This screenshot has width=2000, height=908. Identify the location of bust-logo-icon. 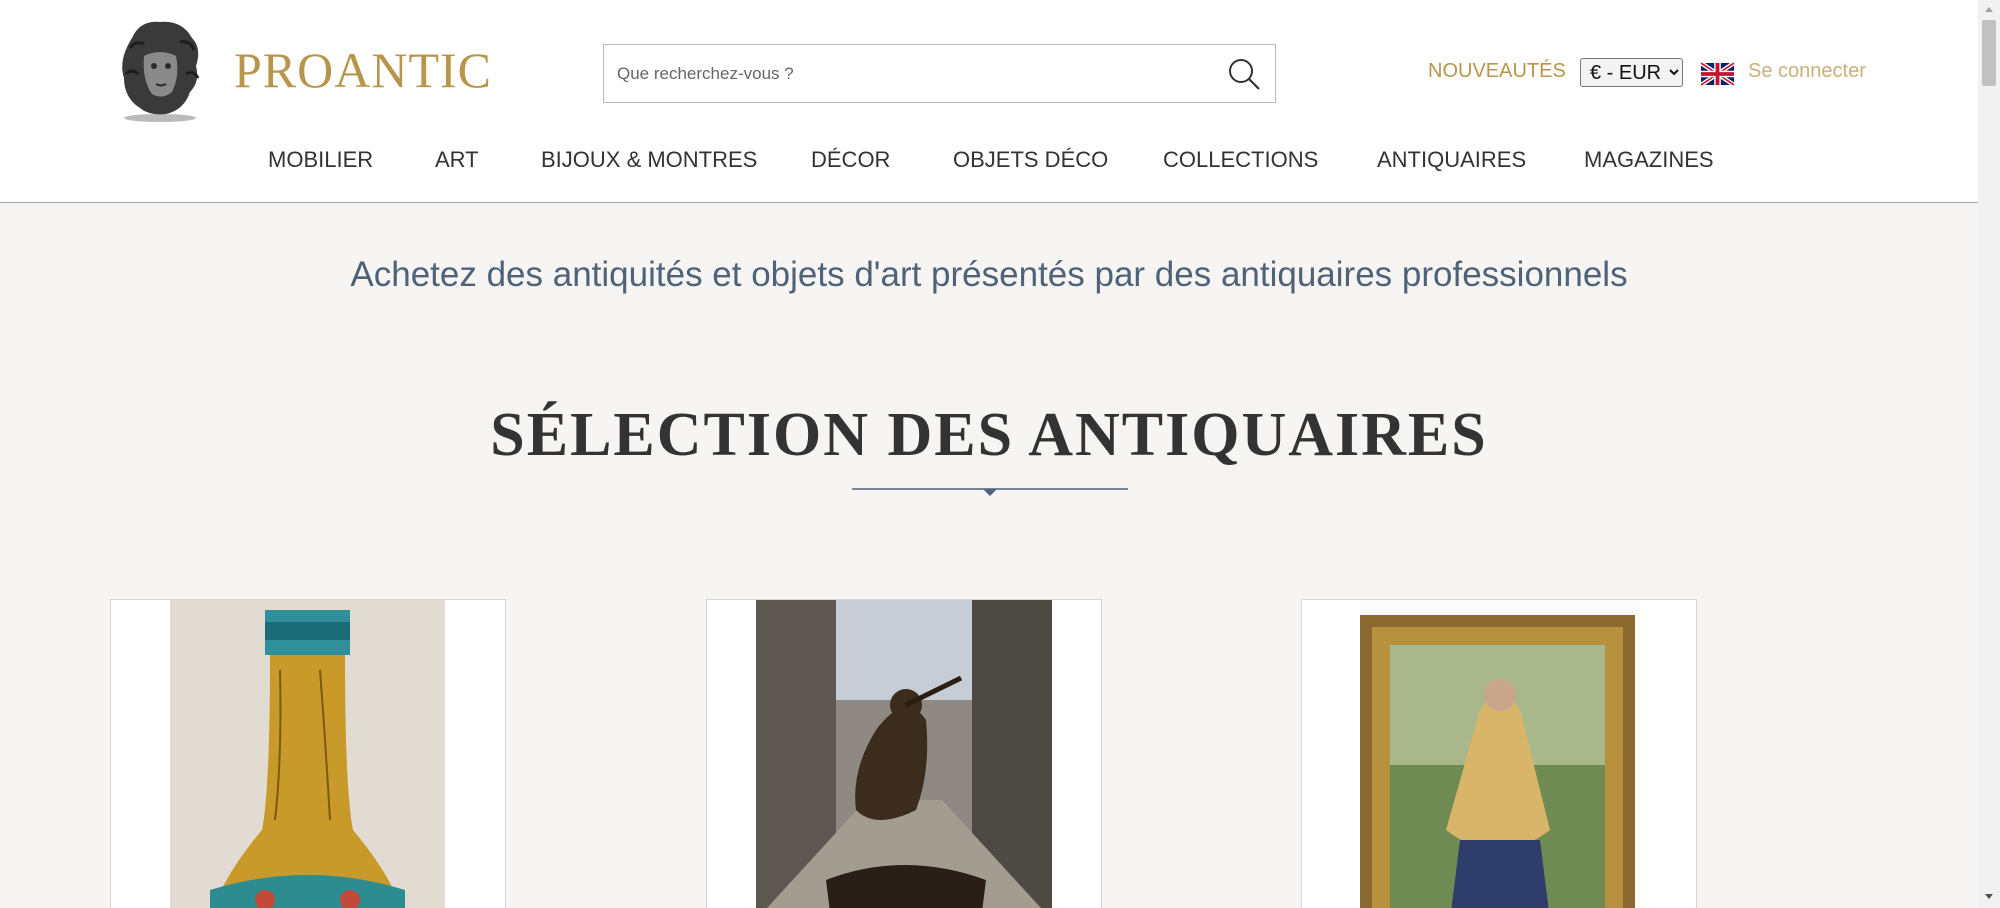
(161, 71).